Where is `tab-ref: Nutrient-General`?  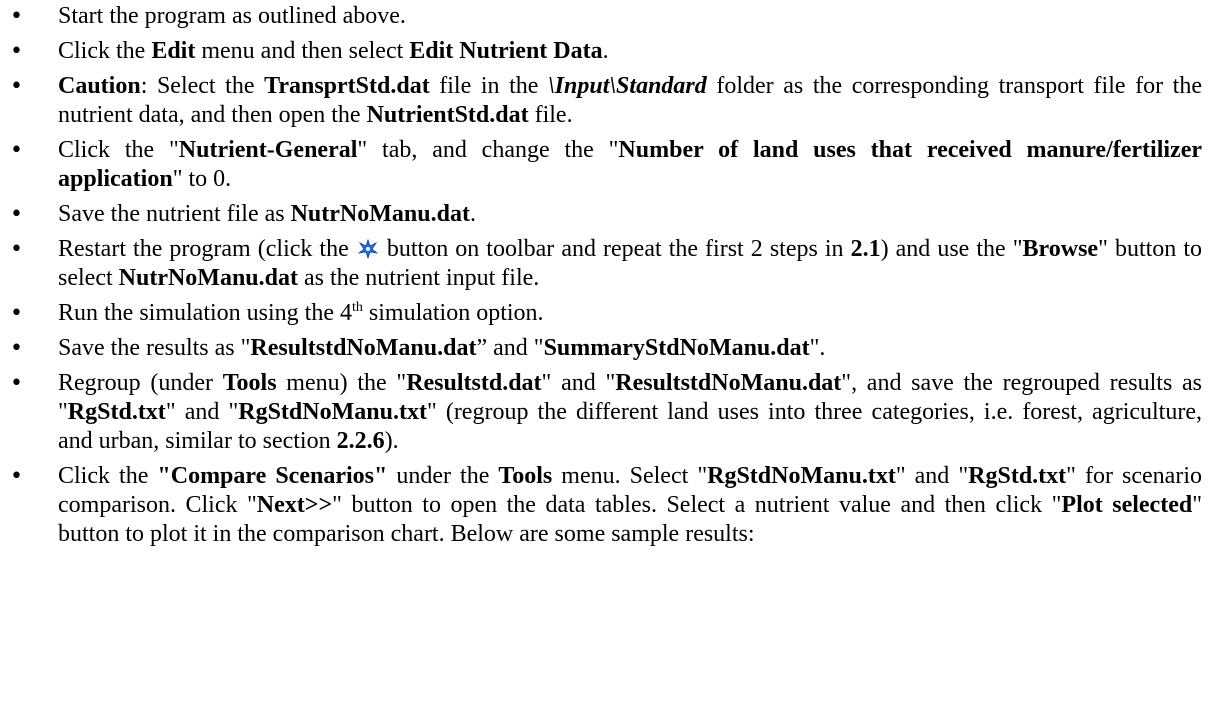
tab-ref: Nutrient-General is located at coordinates (268, 150).